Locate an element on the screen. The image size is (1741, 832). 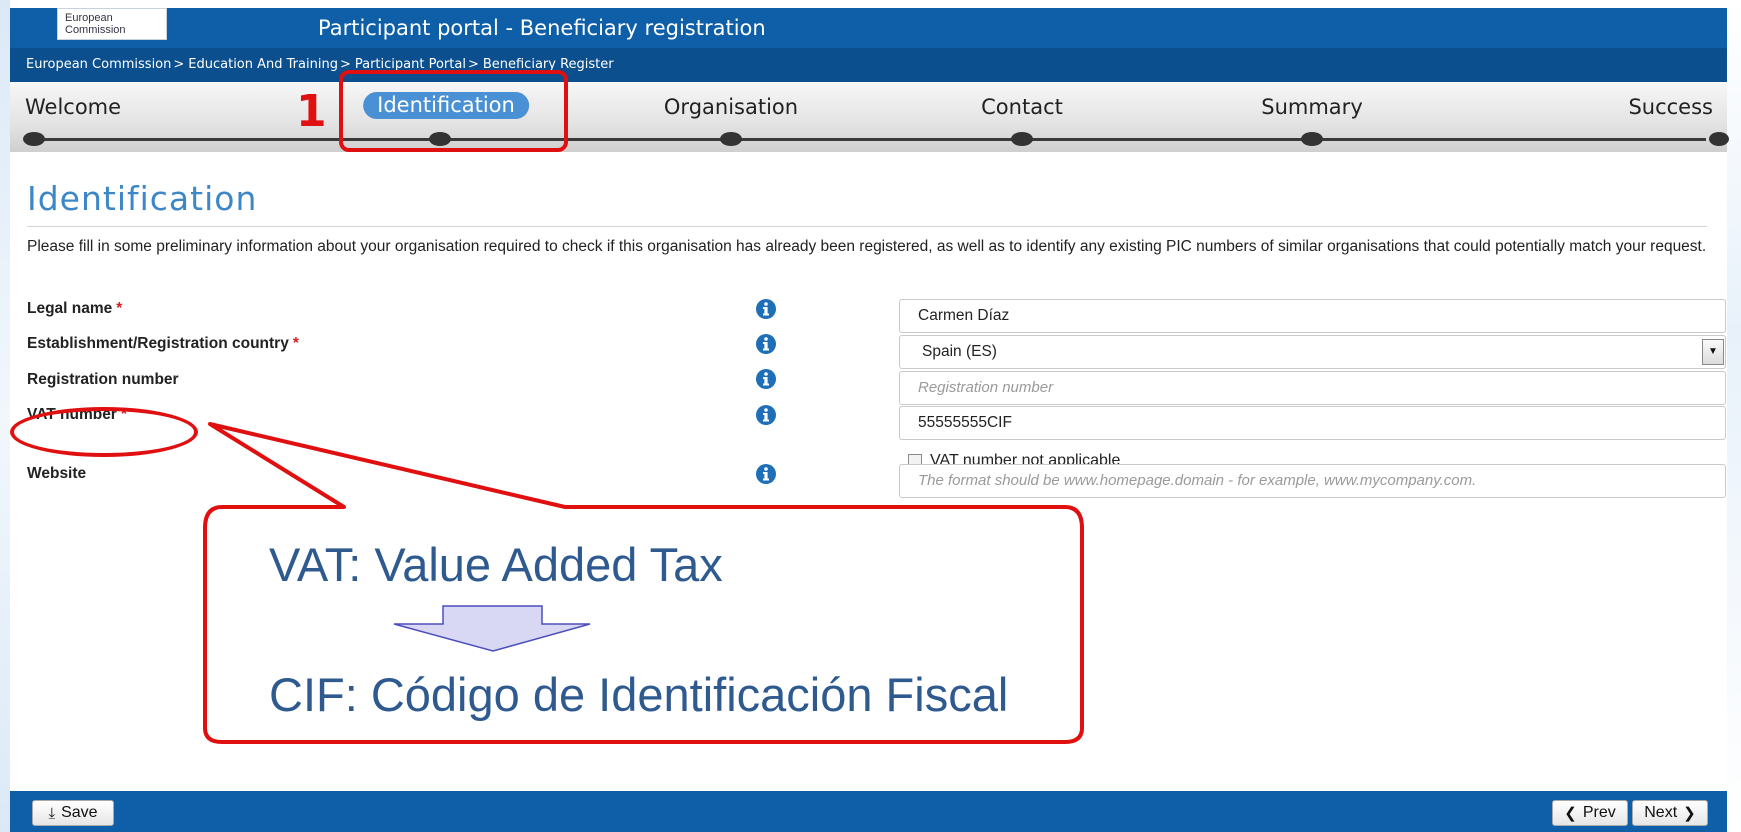
next-button-label: Next is located at coordinates (1661, 812).